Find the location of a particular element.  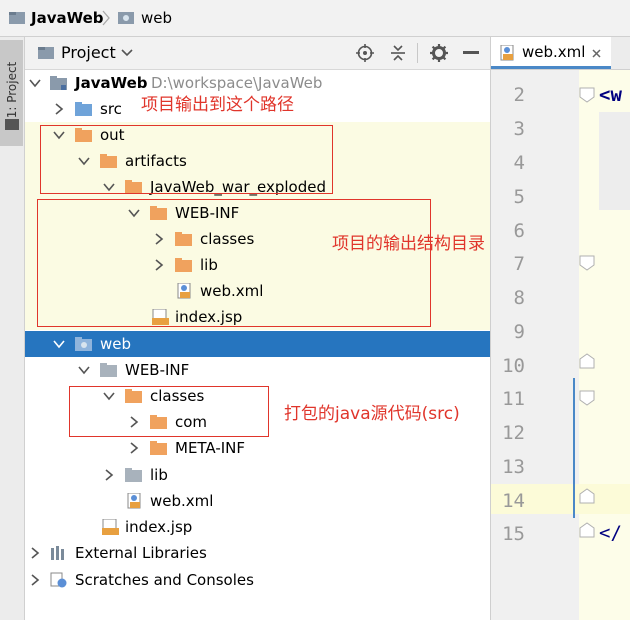

line-number: 9 is located at coordinates (519, 332).